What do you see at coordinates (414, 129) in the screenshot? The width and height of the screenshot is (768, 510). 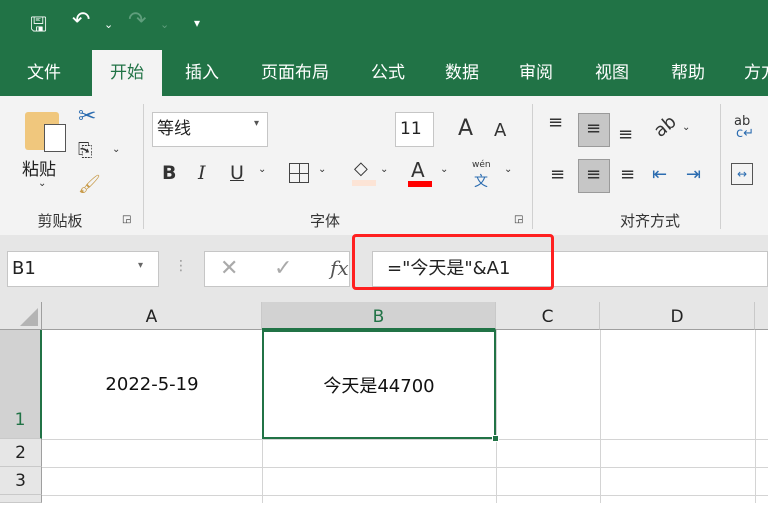 I see `font-size-select: 11` at bounding box center [414, 129].